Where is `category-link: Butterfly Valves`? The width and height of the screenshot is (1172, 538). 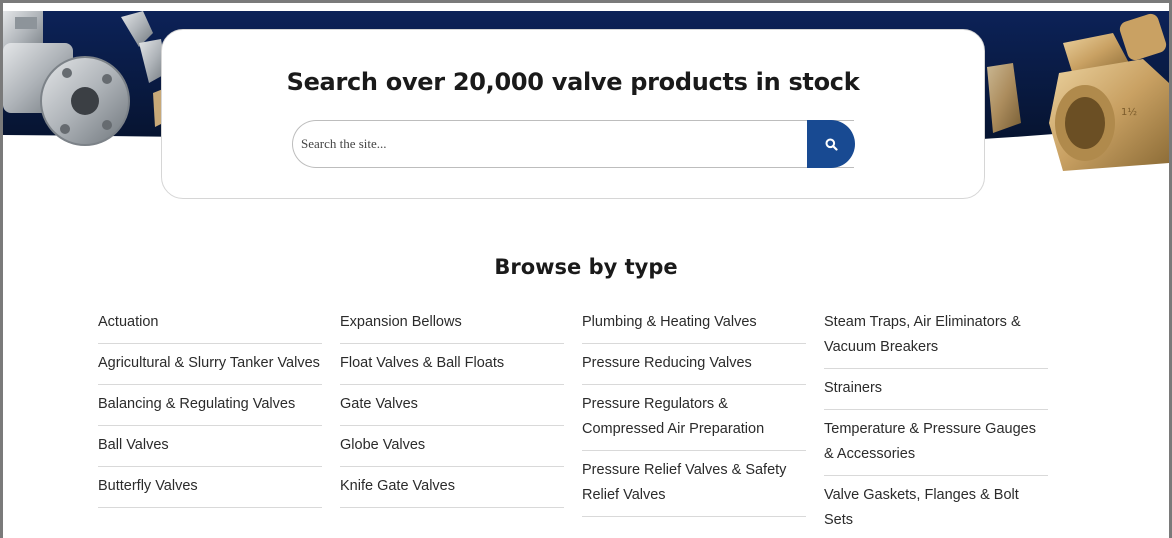 category-link: Butterfly Valves is located at coordinates (210, 487).